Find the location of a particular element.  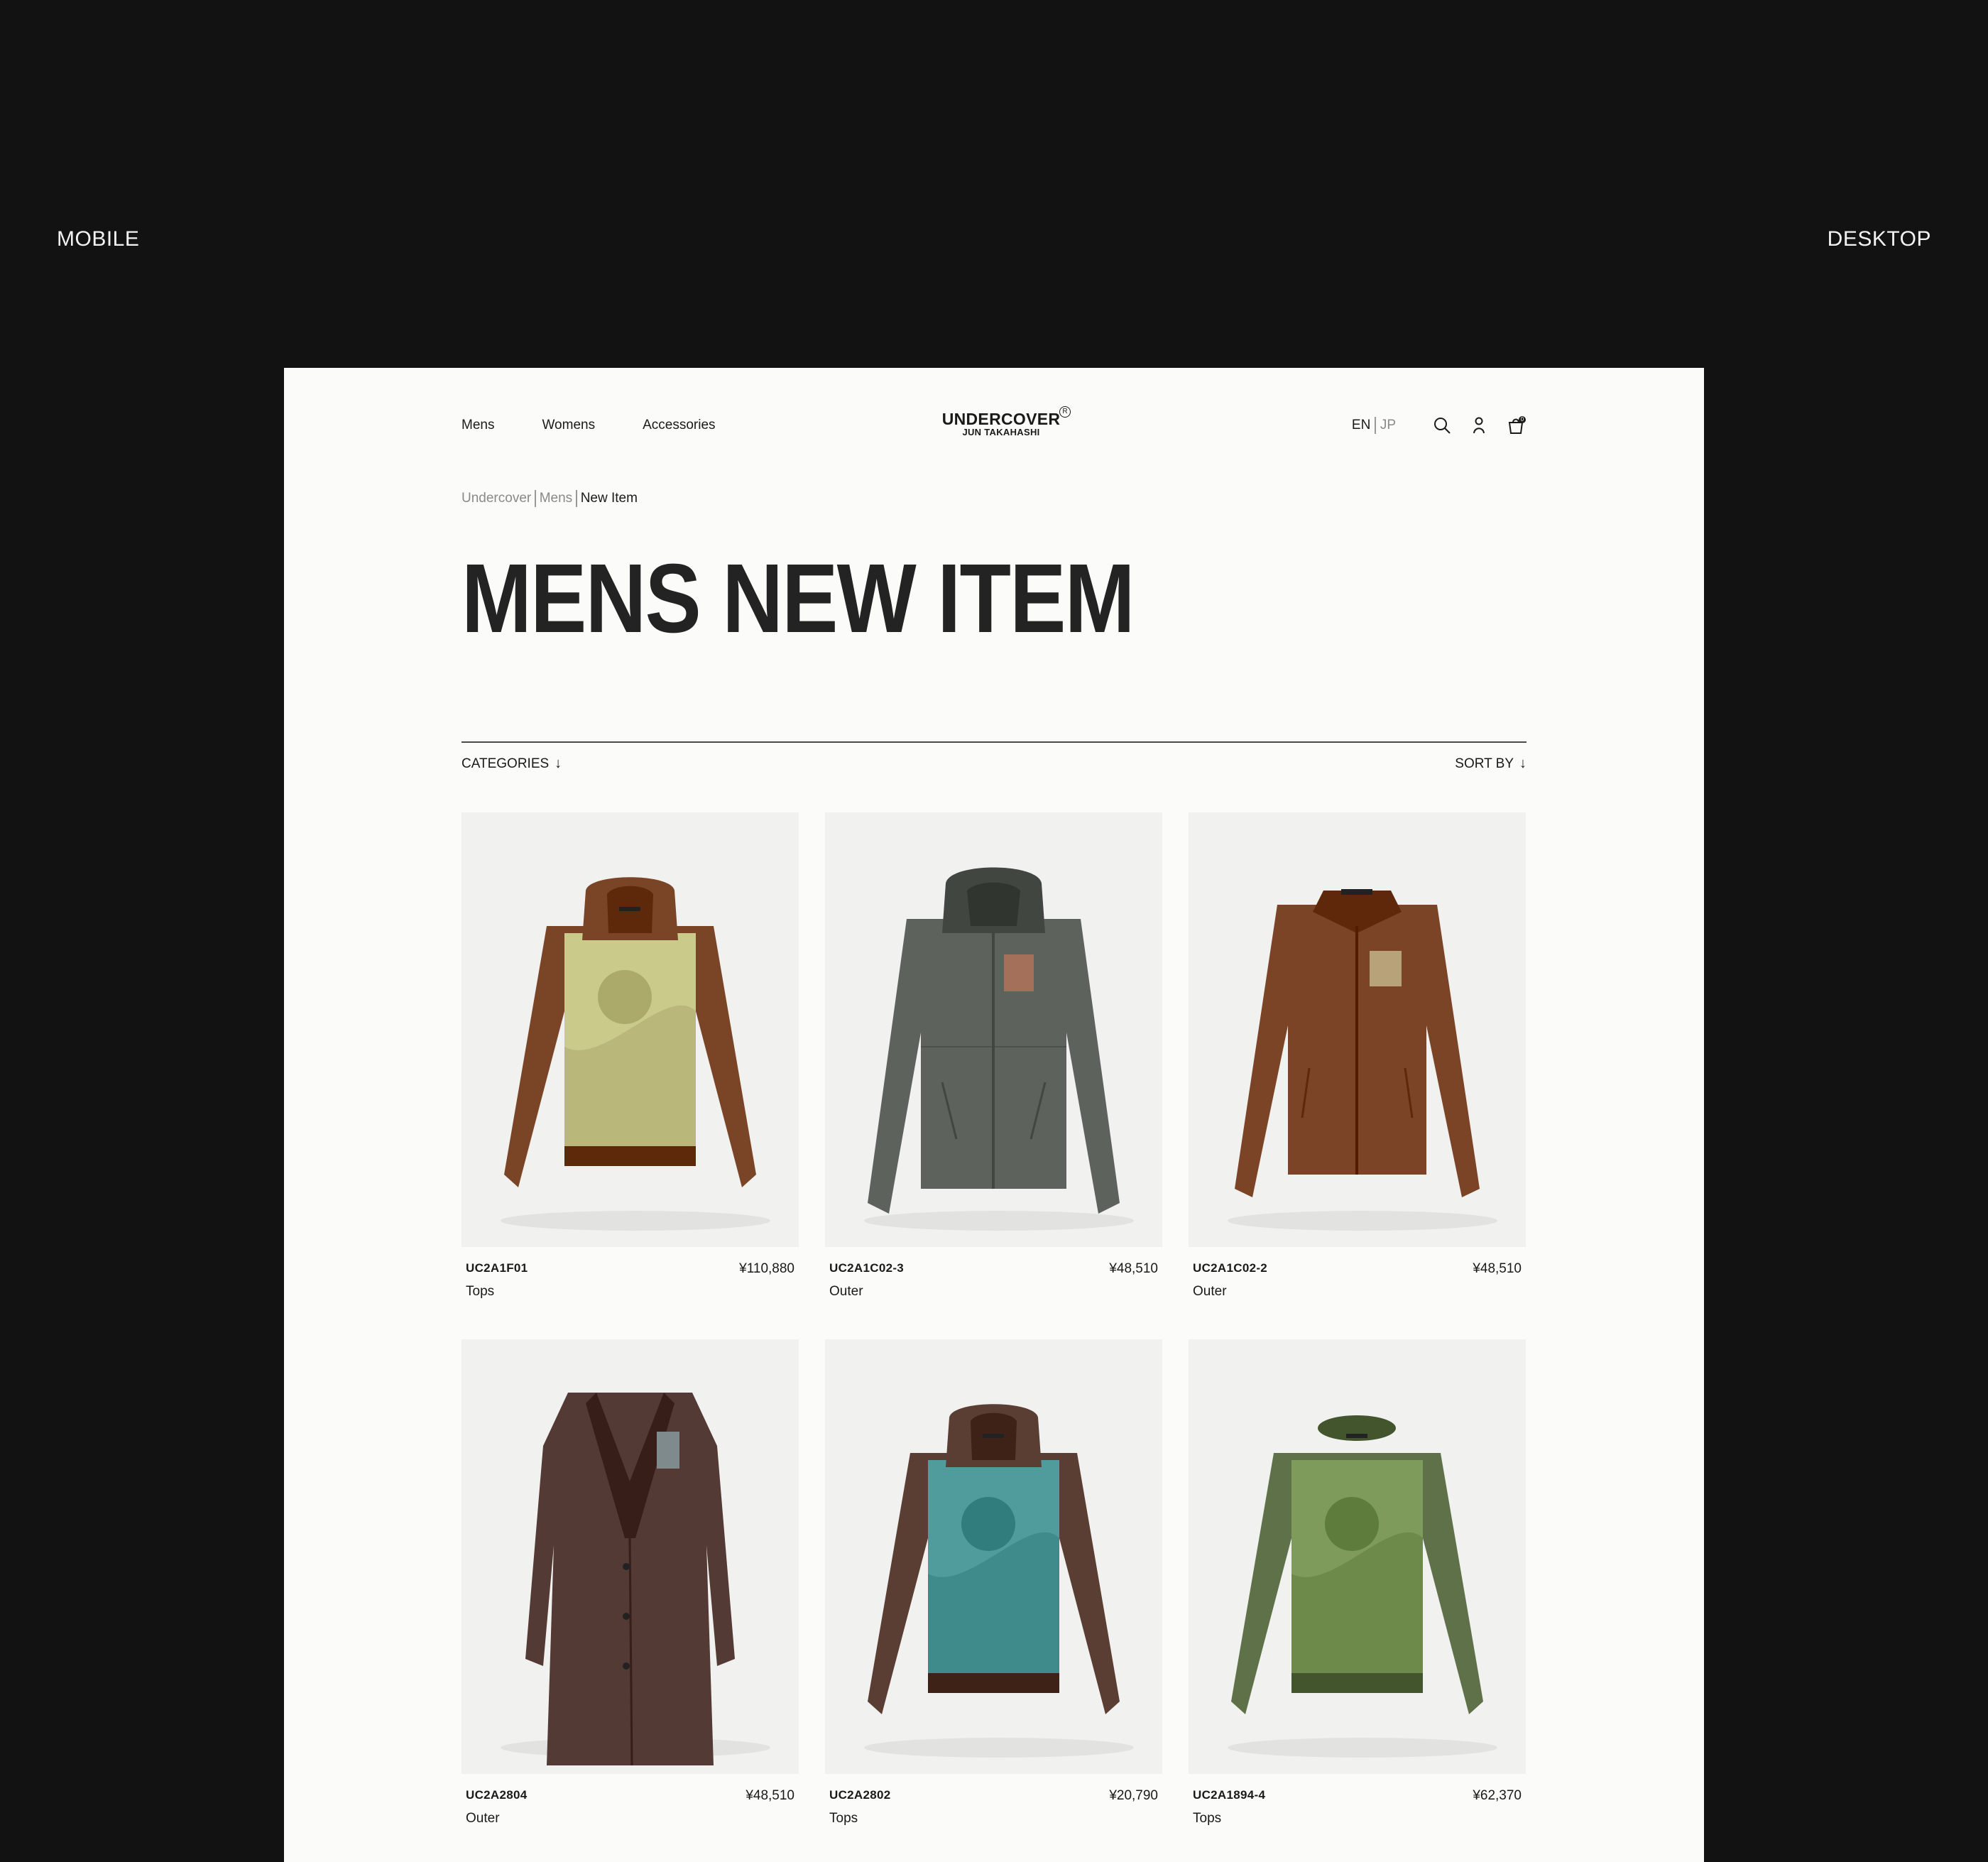

filter-bar: CATEGORIES ↓ SORT BY ↓ is located at coordinates (994, 763).